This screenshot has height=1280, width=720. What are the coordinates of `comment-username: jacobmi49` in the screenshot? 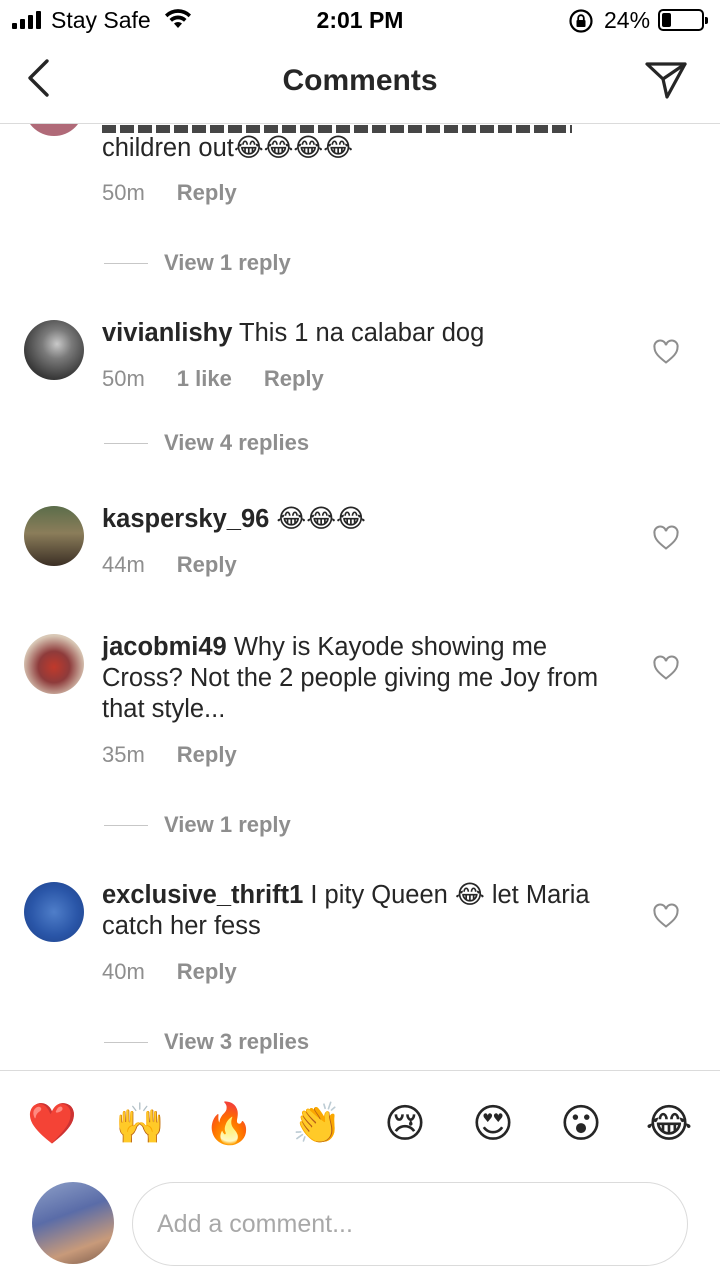 It's located at (164, 647).